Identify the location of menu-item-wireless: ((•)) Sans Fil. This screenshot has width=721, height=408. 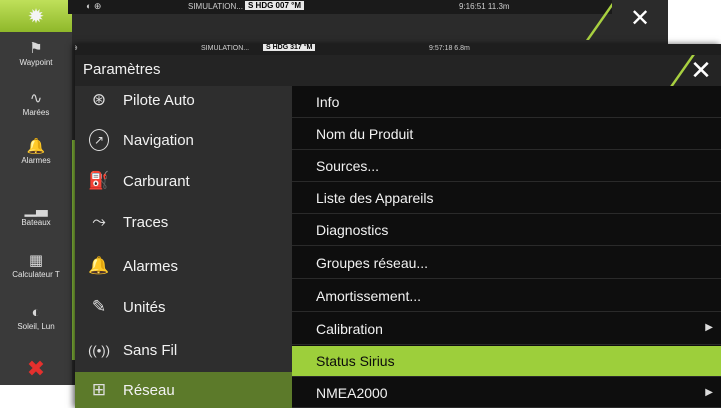
(183, 350).